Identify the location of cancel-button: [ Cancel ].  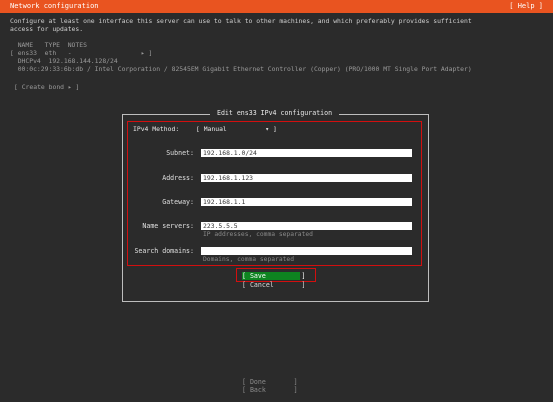
(274, 285).